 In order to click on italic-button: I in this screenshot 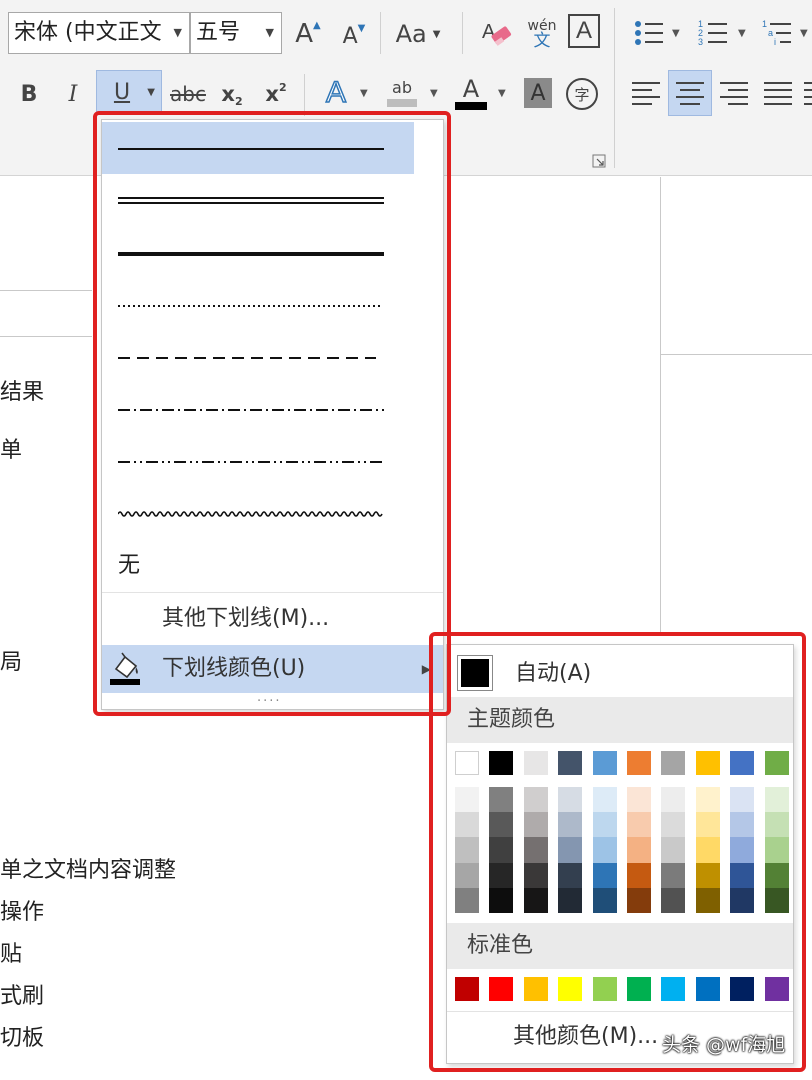, I will do `click(73, 94)`.